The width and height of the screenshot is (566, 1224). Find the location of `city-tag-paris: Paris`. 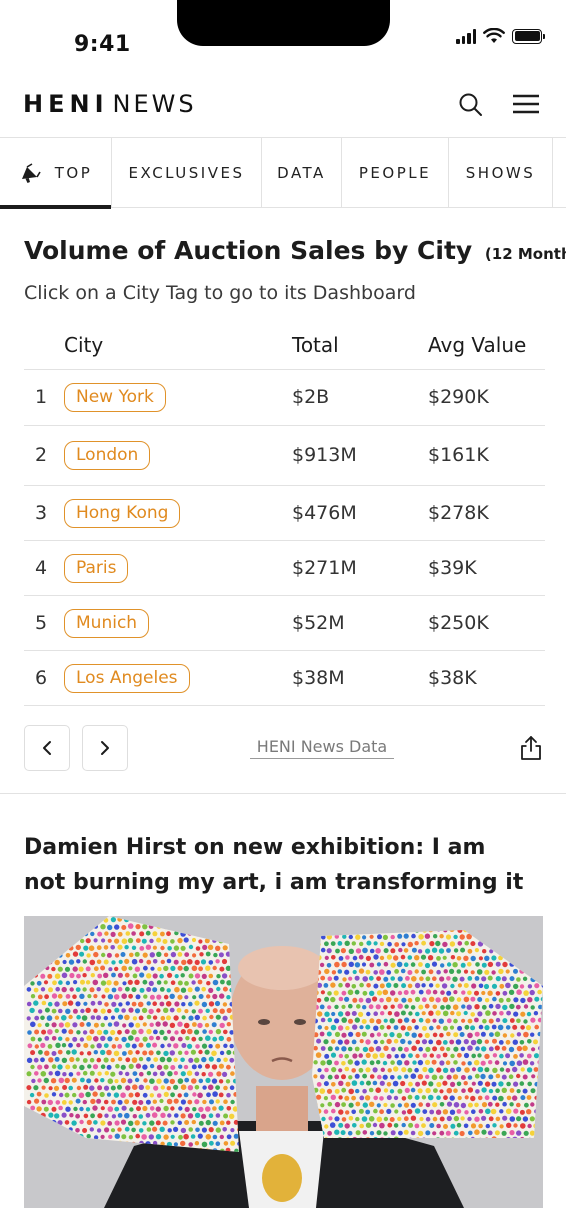

city-tag-paris: Paris is located at coordinates (96, 568).